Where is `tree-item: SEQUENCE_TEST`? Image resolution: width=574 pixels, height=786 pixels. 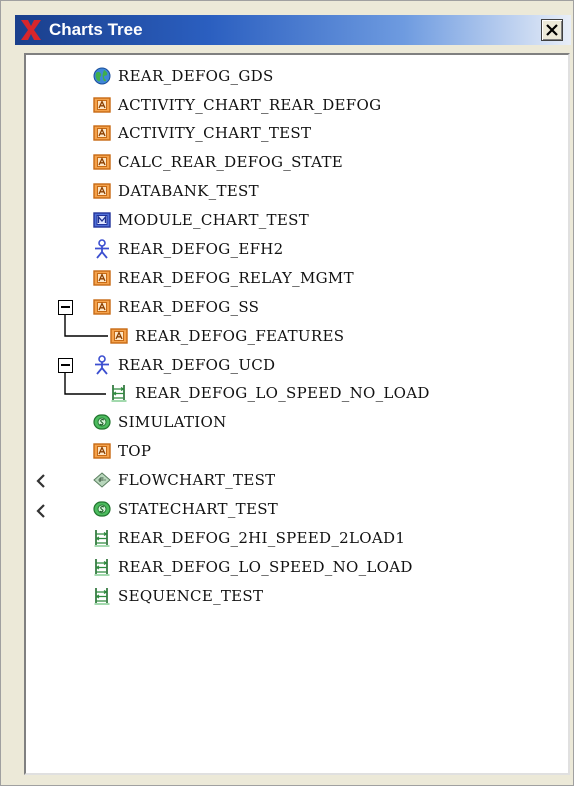 tree-item: SEQUENCE_TEST is located at coordinates (177, 596).